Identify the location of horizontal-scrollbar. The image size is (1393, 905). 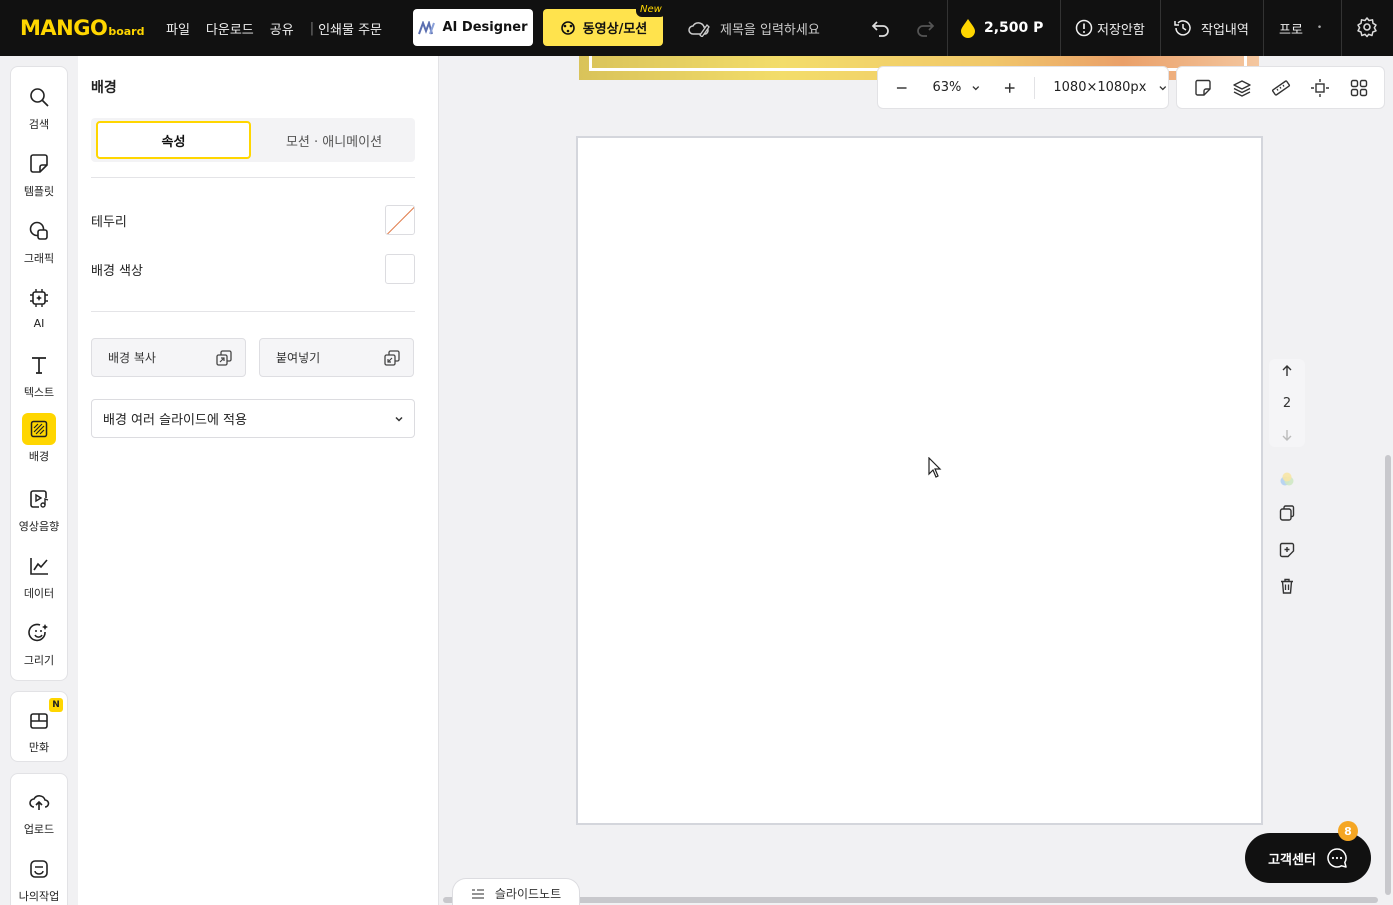
(910, 900).